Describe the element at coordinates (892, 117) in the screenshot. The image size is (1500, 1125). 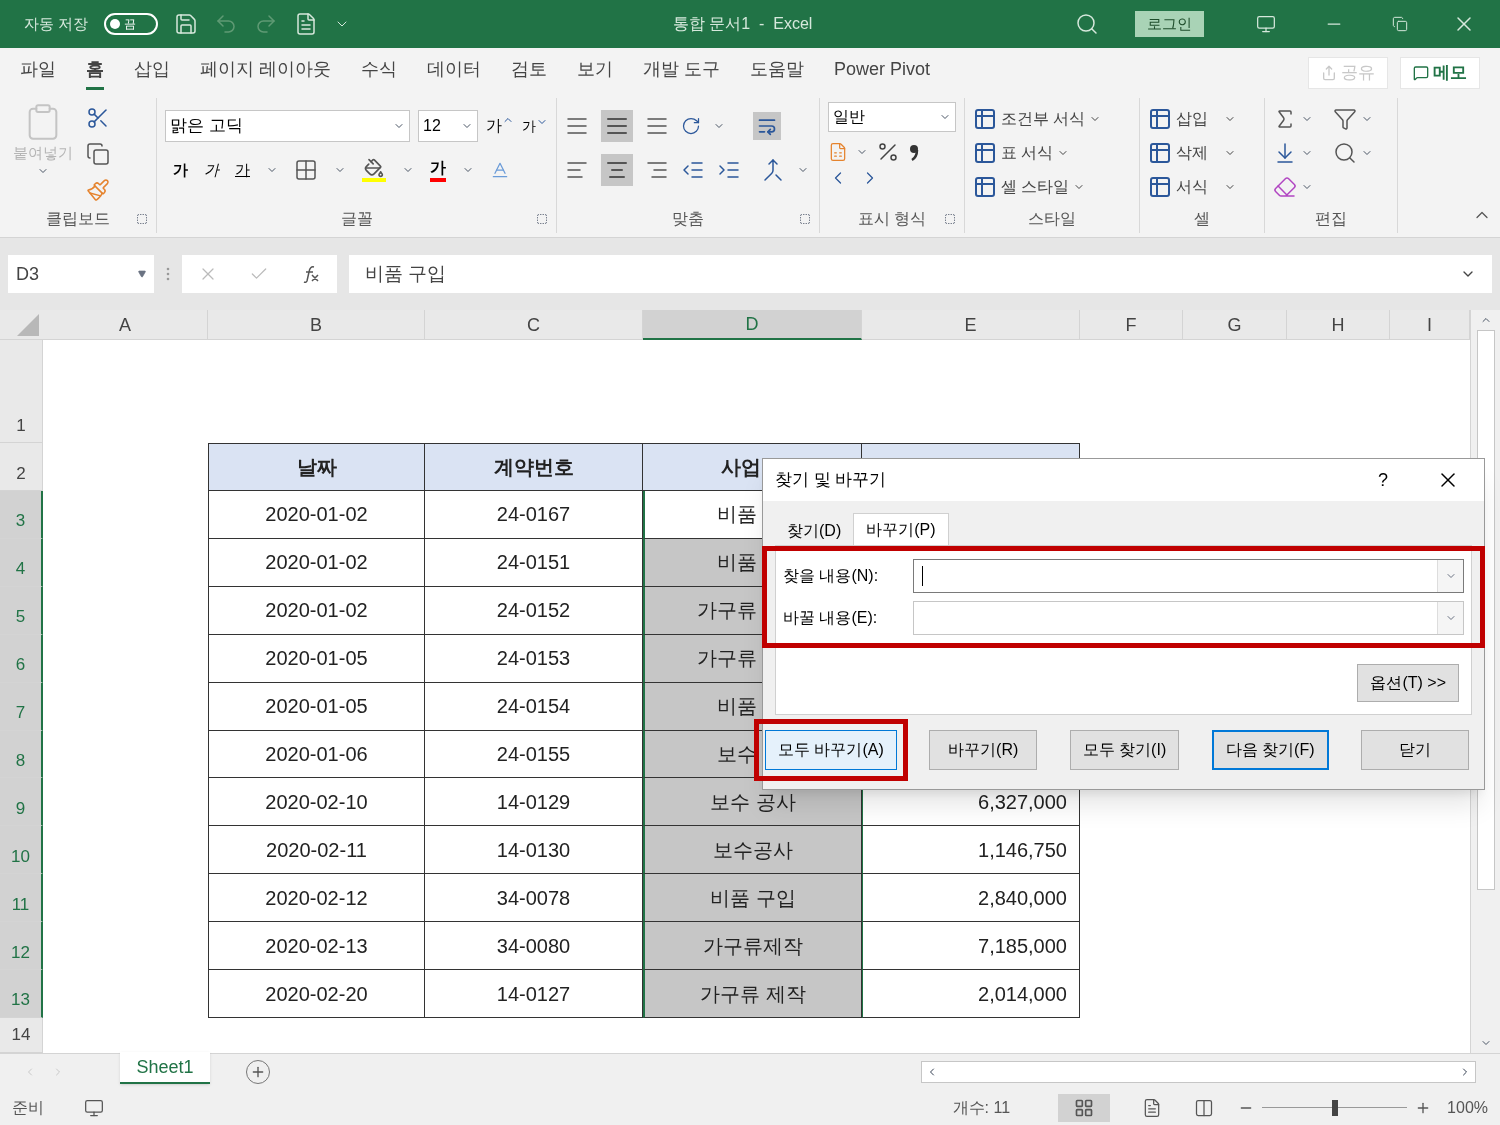
I see `number-format-dropdown: 일반` at that location.